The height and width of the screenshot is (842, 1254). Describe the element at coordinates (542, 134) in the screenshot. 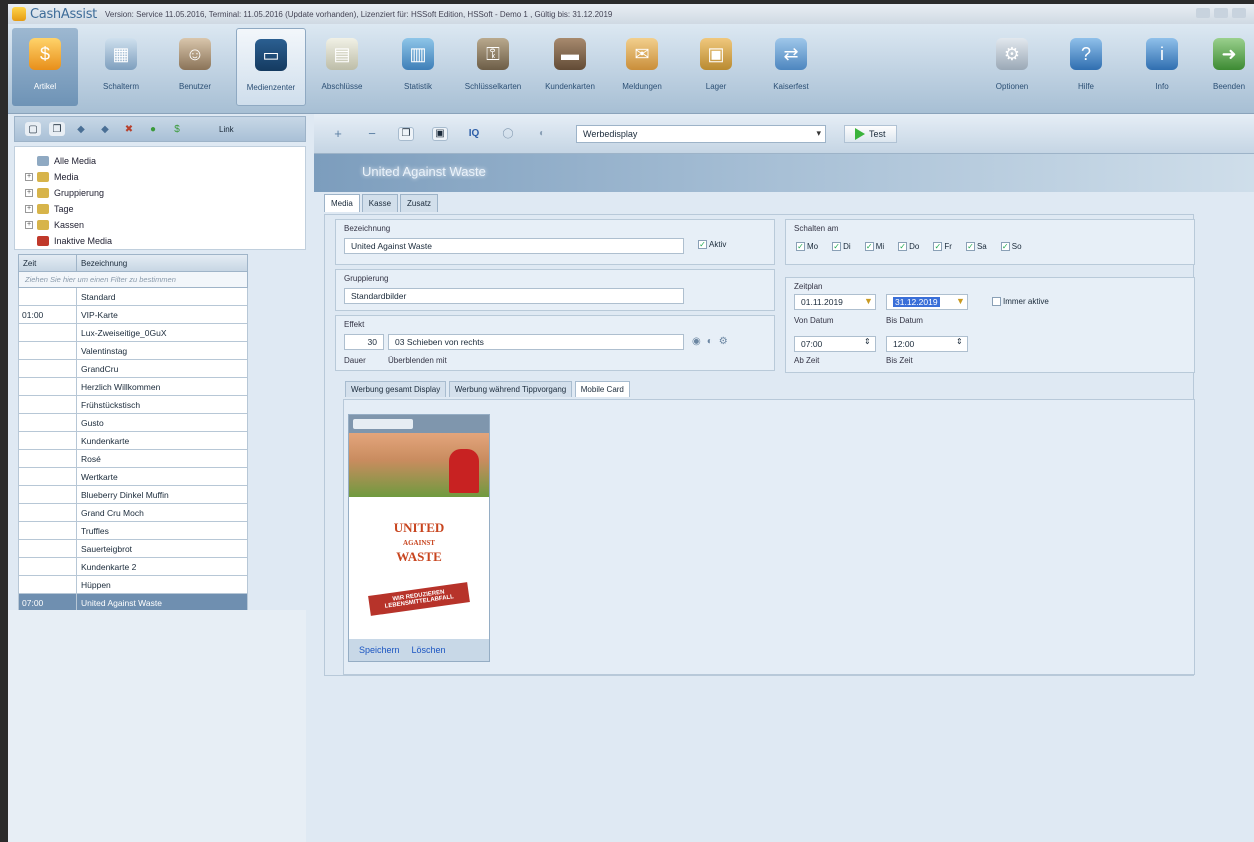

I see `settings-icon: ◐` at that location.